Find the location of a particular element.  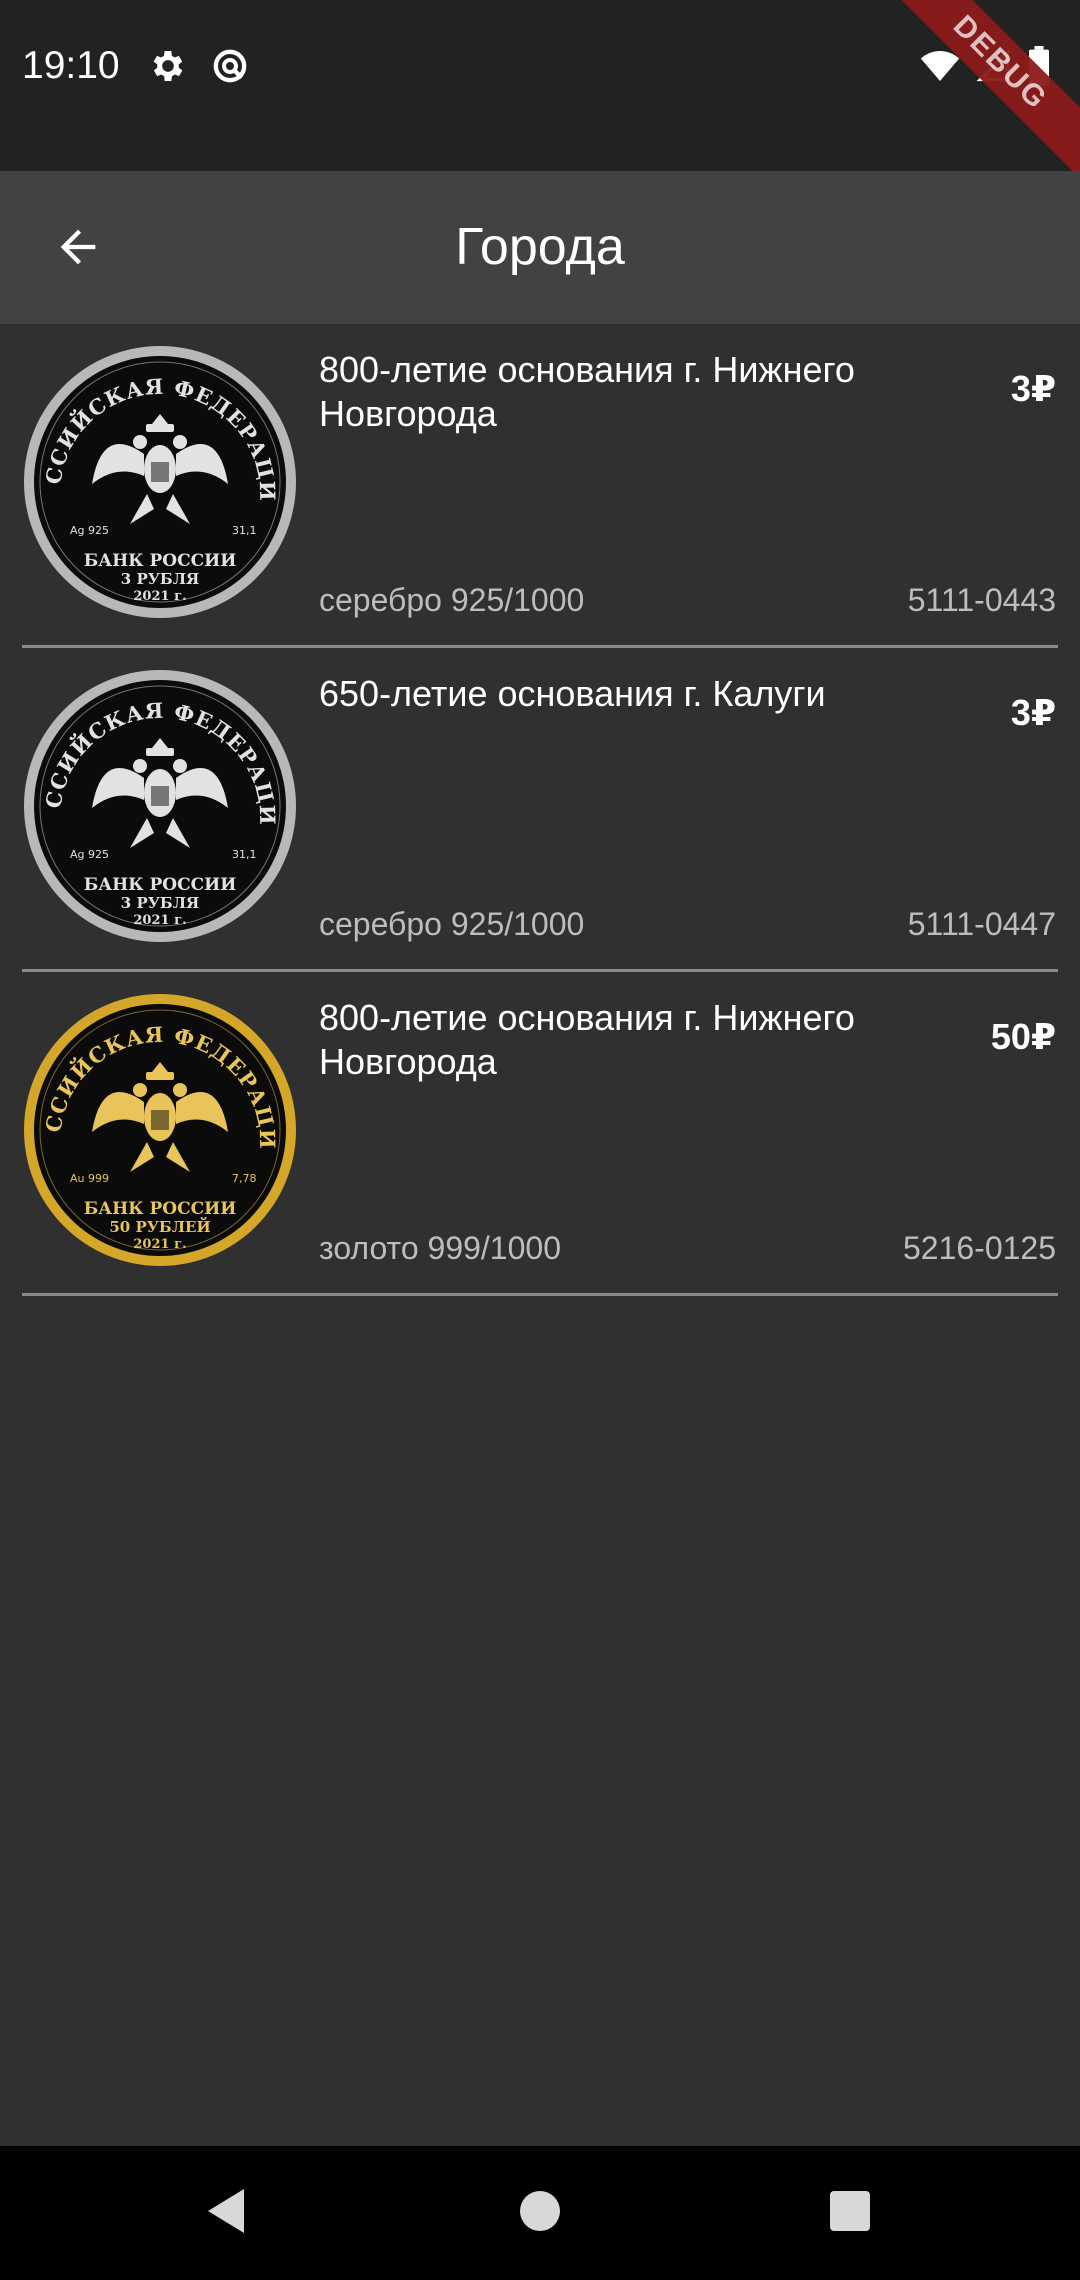

svg-text: 7,78 is located at coordinates (244, 1178).